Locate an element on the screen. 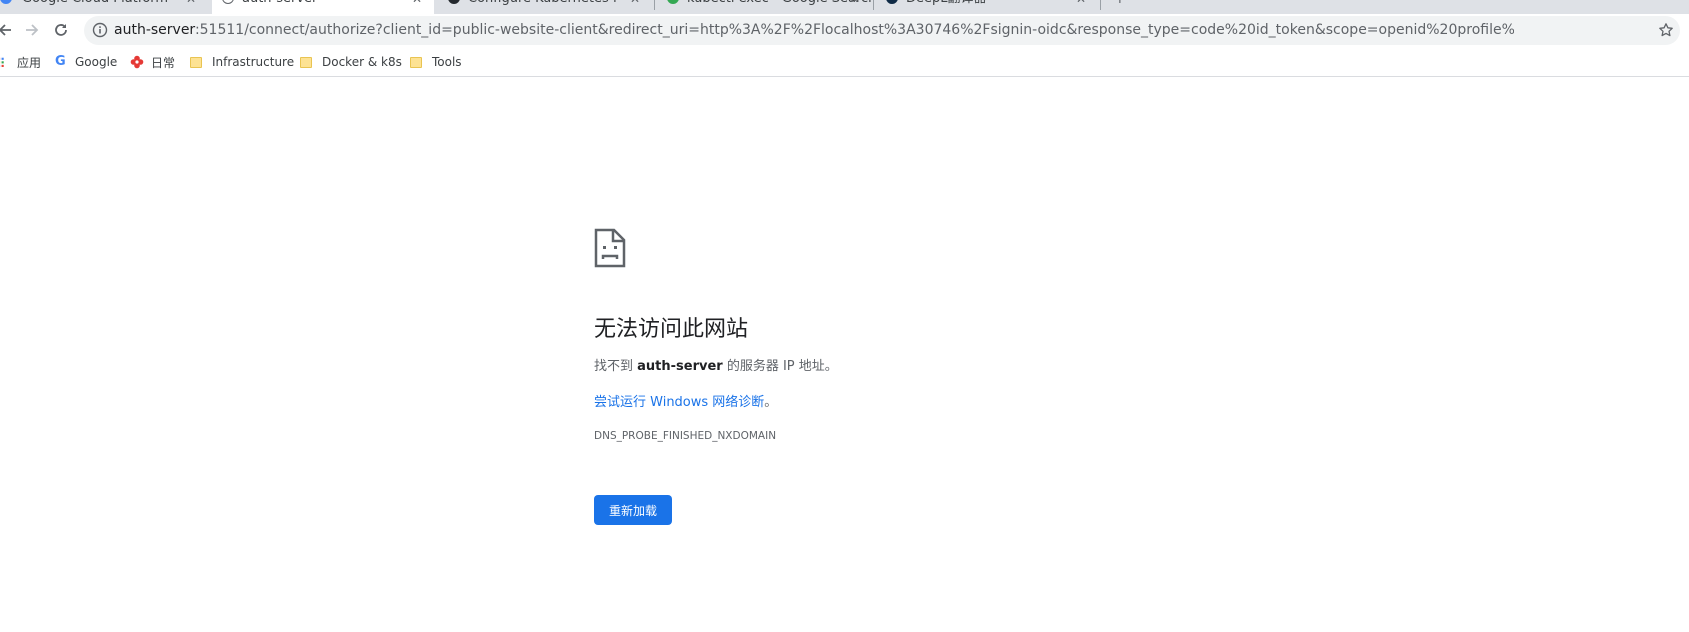  bookmark-infrastructure: Infrastructure is located at coordinates (242, 62).